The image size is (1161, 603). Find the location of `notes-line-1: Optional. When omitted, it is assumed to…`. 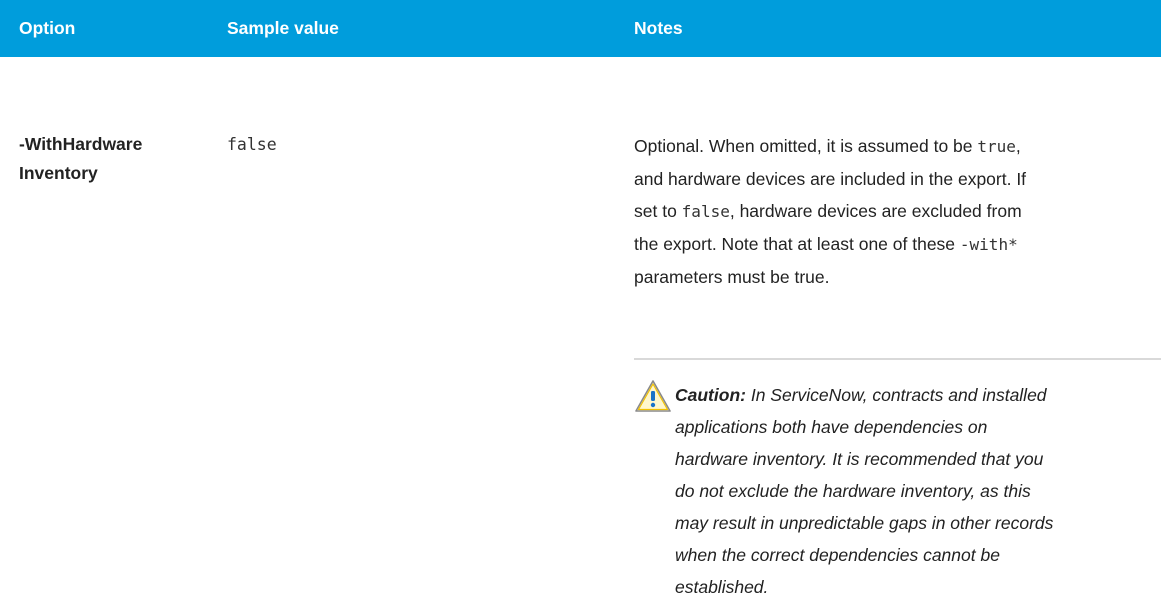

notes-line-1: Optional. When omitted, it is assumed to… is located at coordinates (894, 146).